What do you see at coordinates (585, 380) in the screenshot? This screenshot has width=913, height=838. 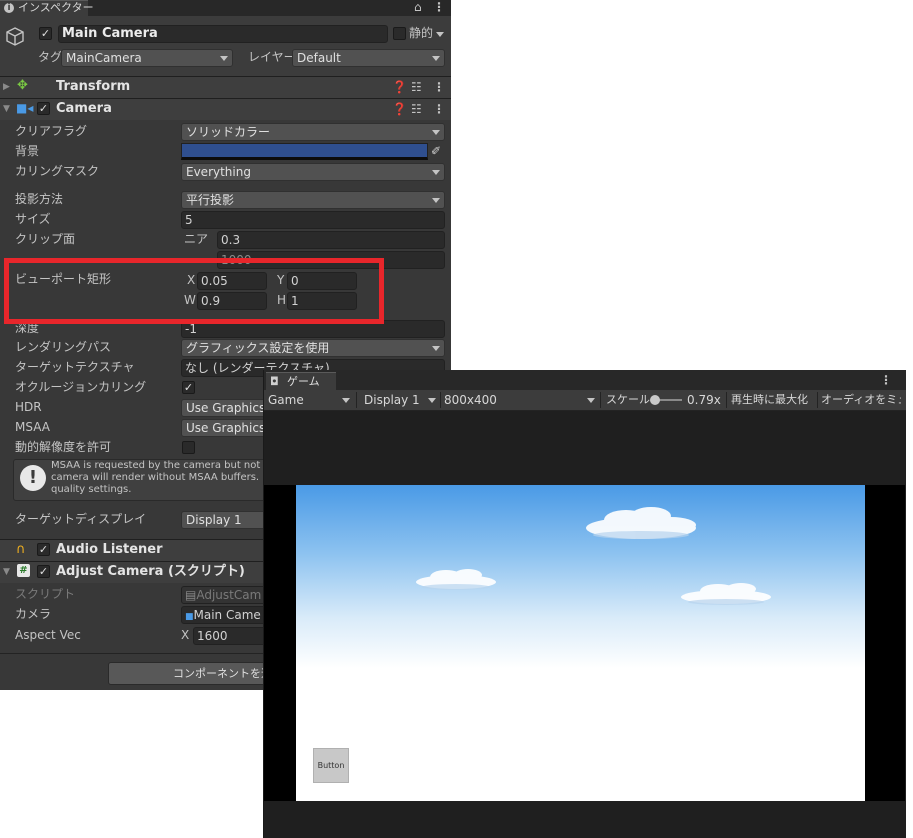 I see `game-tab-bar` at bounding box center [585, 380].